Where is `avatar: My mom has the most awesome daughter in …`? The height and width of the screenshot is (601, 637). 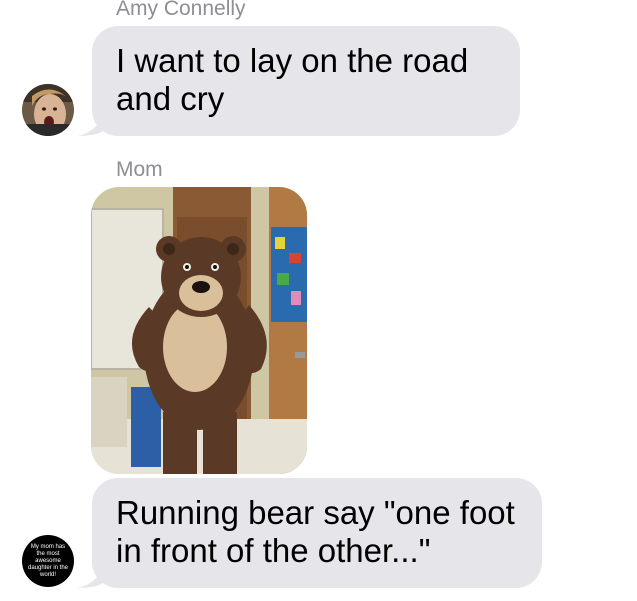 avatar: My mom has the most awesome daughter in … is located at coordinates (48, 561).